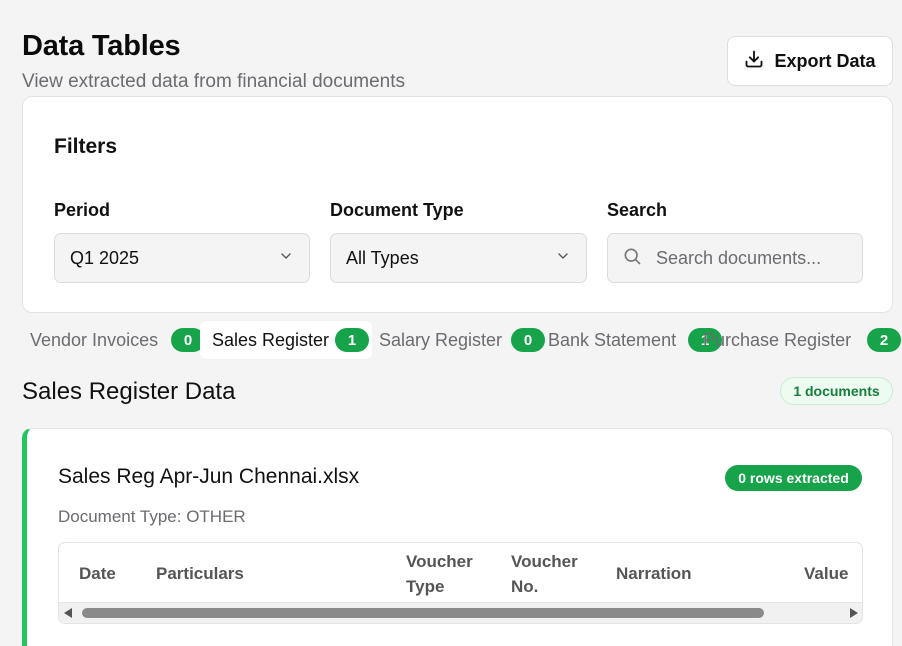 Image resolution: width=902 pixels, height=646 pixels. I want to click on column-header-voucher-no: Voucher No., so click(544, 574).